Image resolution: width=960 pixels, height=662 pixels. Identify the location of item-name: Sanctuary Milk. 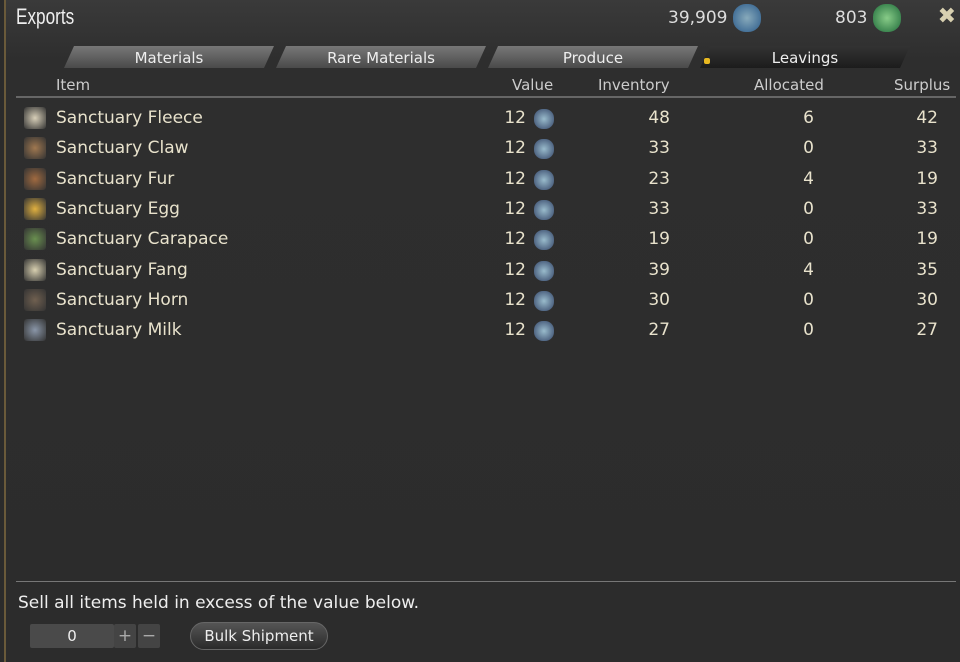
(119, 330).